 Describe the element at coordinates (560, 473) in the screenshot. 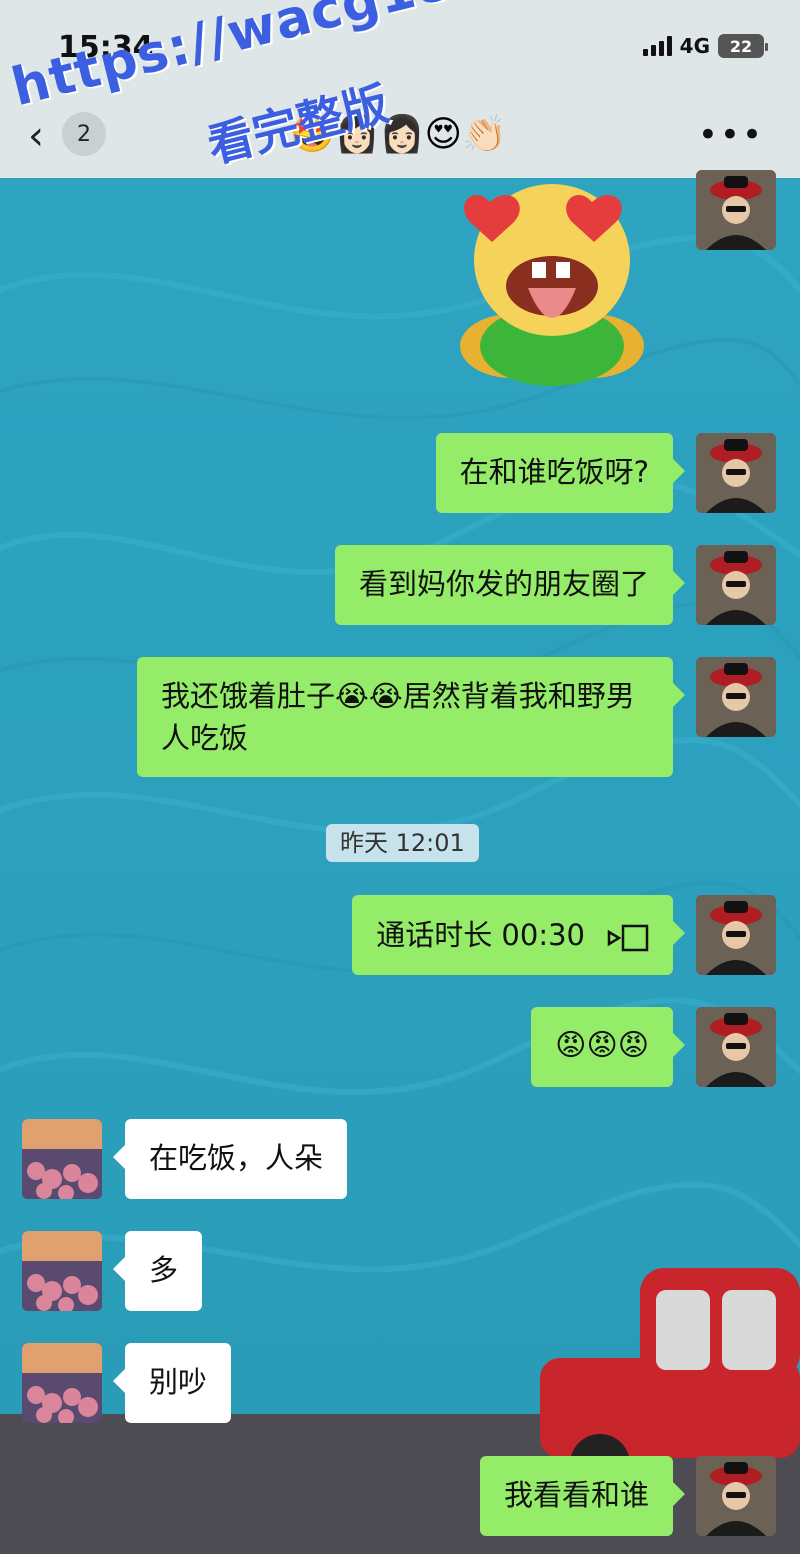

I see `message-bubble-sent: 在和谁吃饭呀?` at that location.